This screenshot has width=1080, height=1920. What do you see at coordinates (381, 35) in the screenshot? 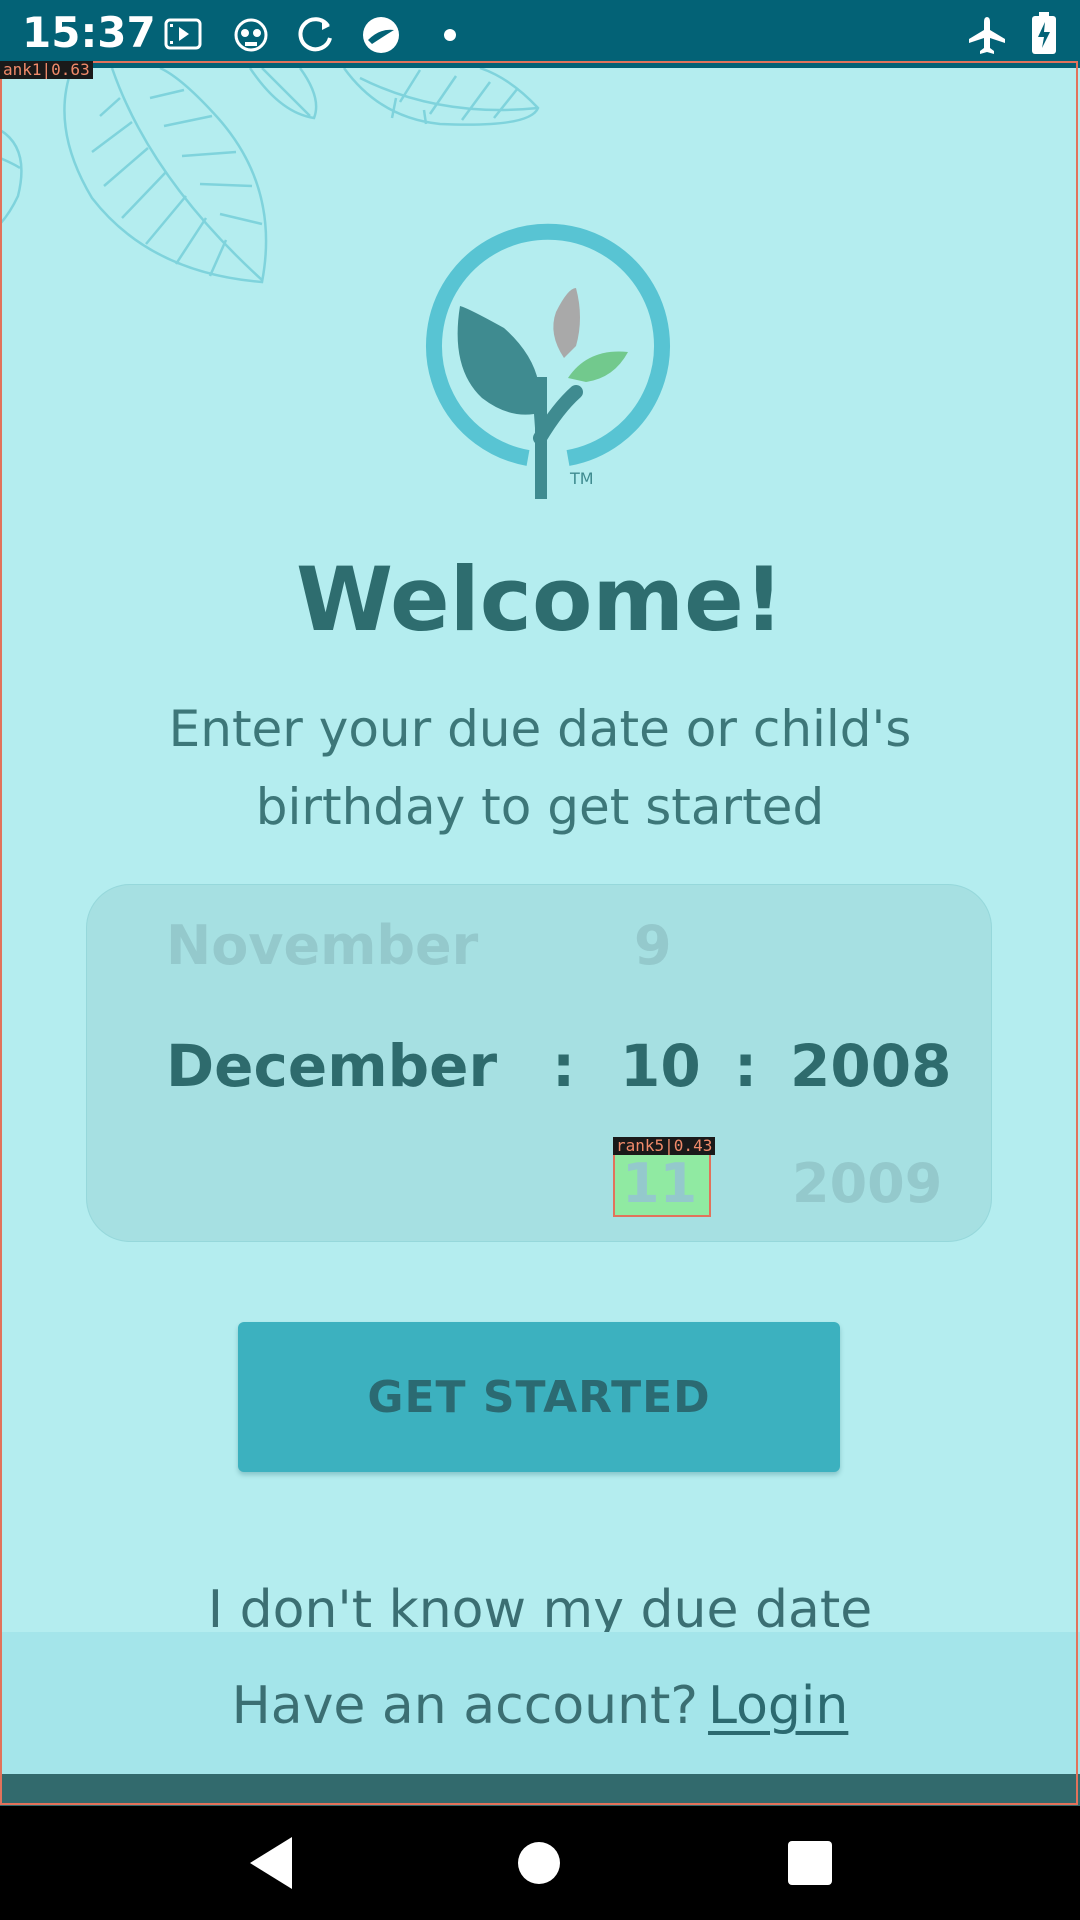
I see `app-icon` at bounding box center [381, 35].